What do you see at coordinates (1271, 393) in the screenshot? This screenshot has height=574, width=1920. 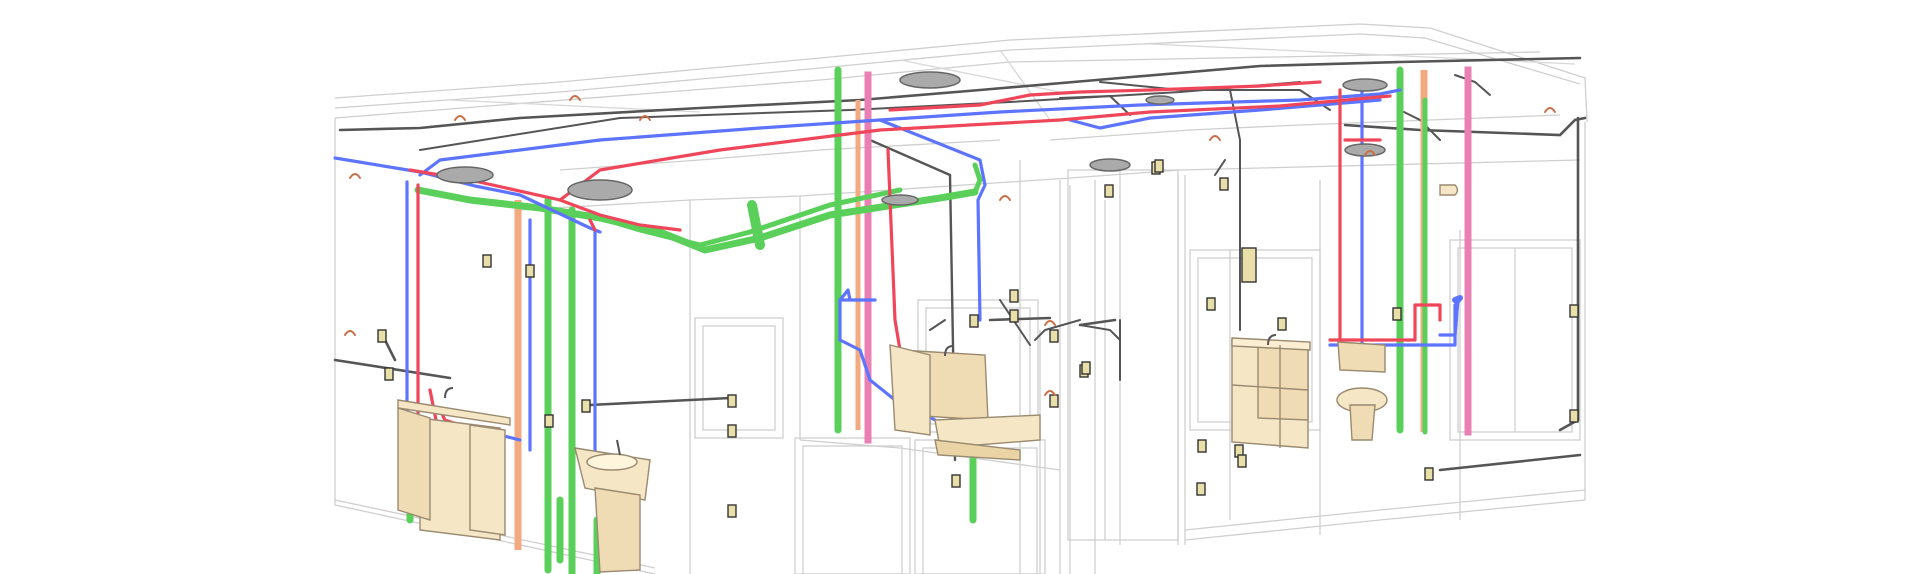 I see `vanity-cabinet-icon` at bounding box center [1271, 393].